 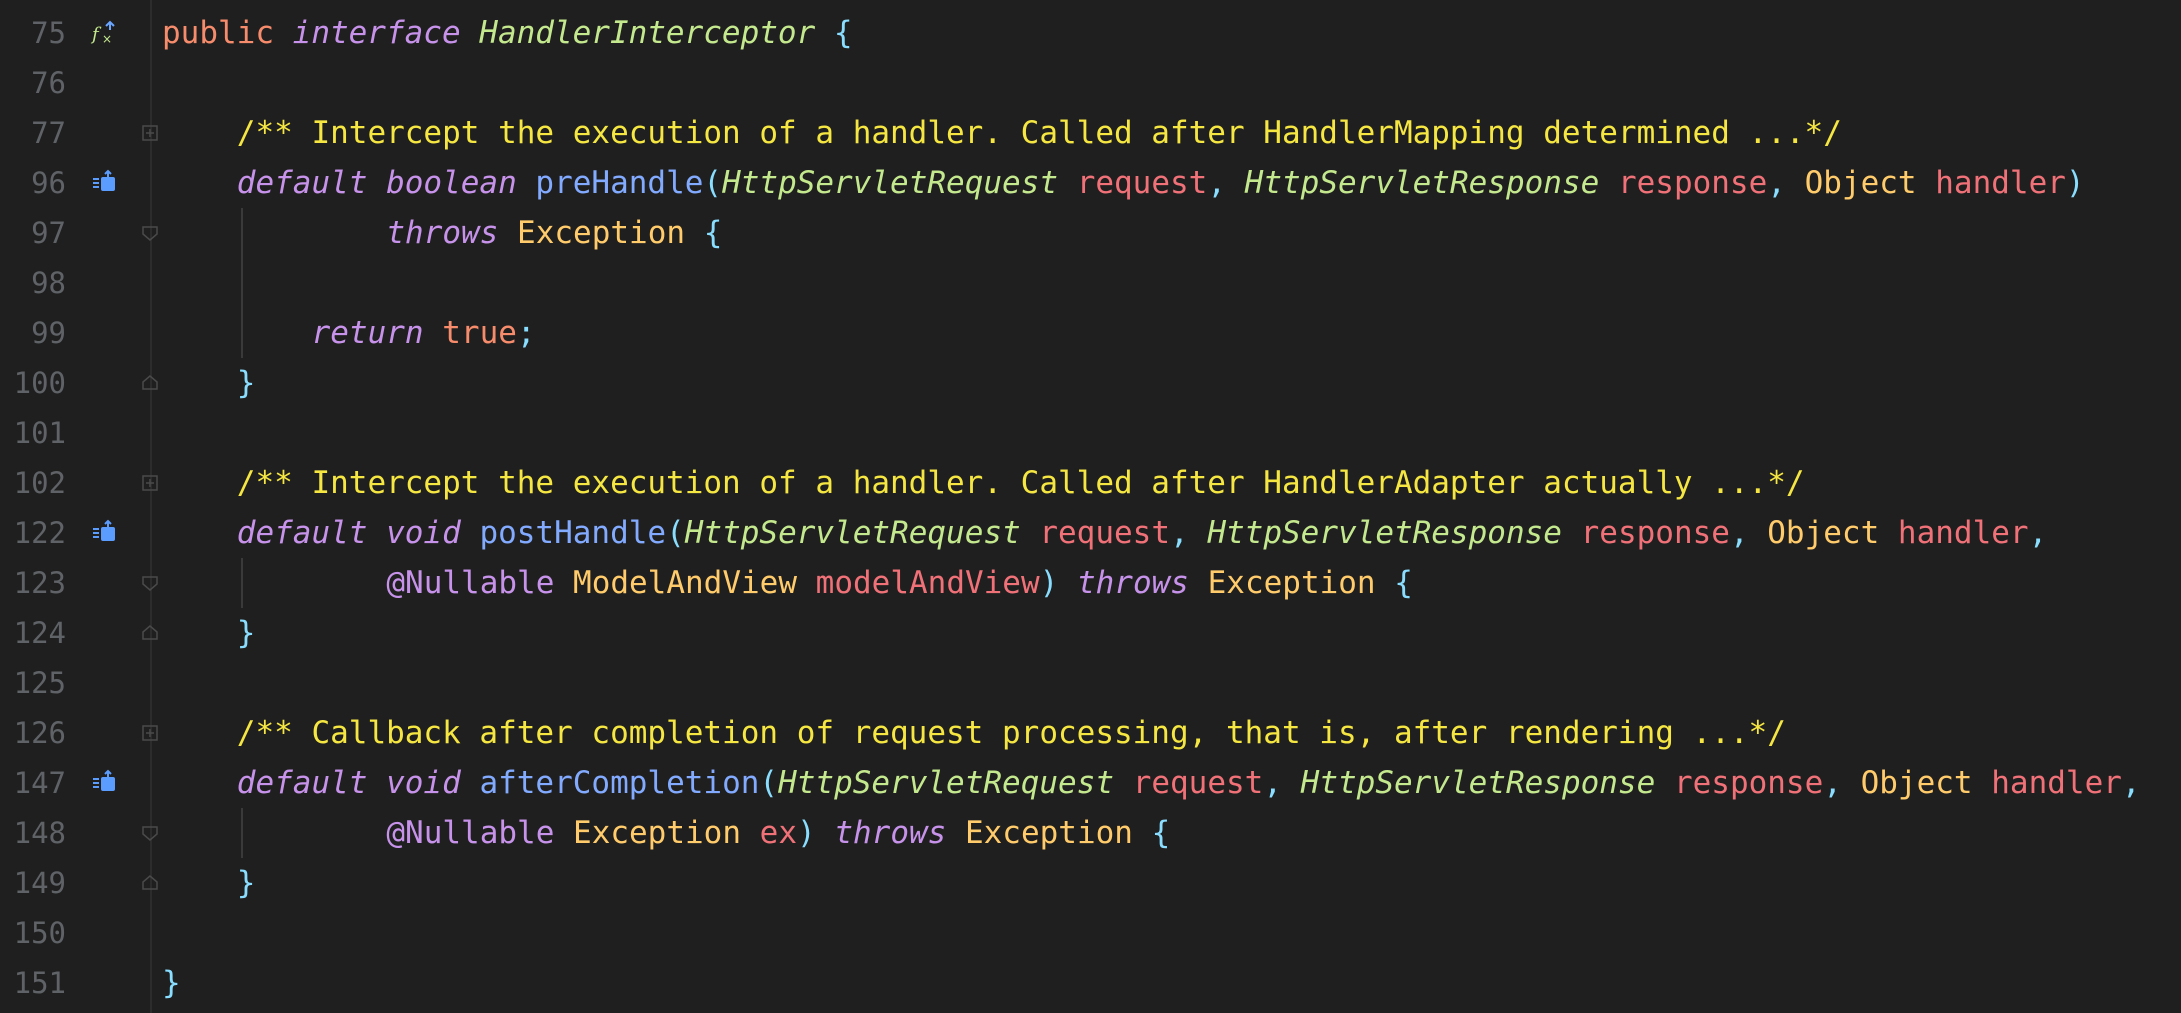 I want to click on line-number: 125, so click(x=33, y=683).